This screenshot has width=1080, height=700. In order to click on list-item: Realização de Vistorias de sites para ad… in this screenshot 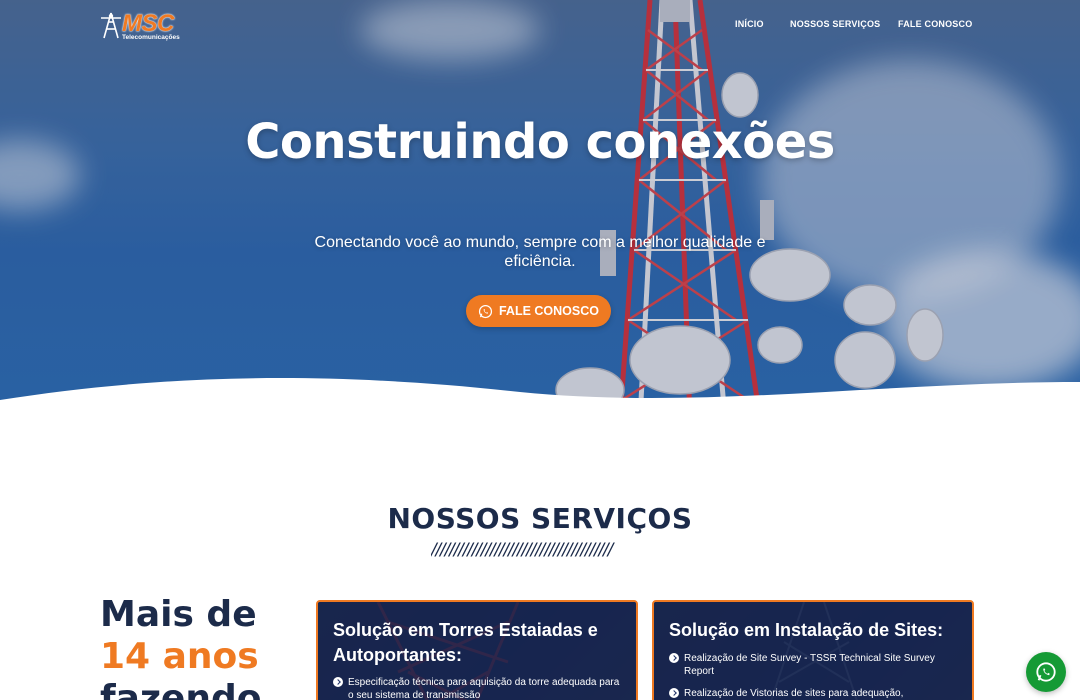, I will do `click(814, 693)`.